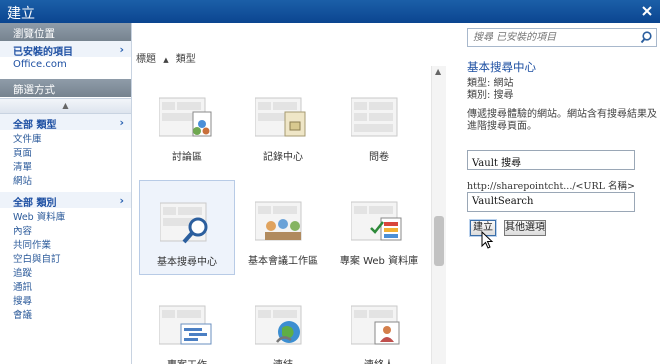  I want to click on nav-office-label: Office.com, so click(40, 64).